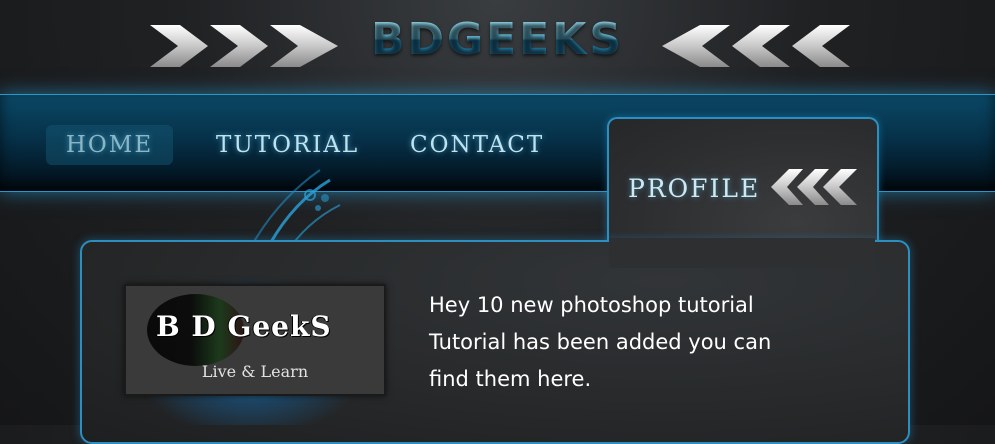  What do you see at coordinates (244, 326) in the screenshot?
I see `brand-name: B D GeekS` at bounding box center [244, 326].